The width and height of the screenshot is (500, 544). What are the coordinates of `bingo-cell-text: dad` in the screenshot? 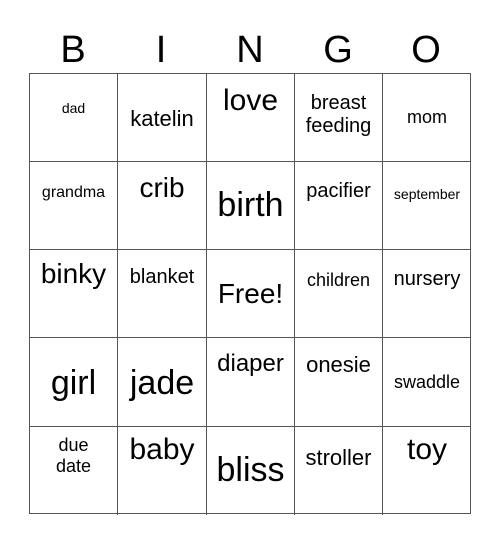 It's located at (73, 108).